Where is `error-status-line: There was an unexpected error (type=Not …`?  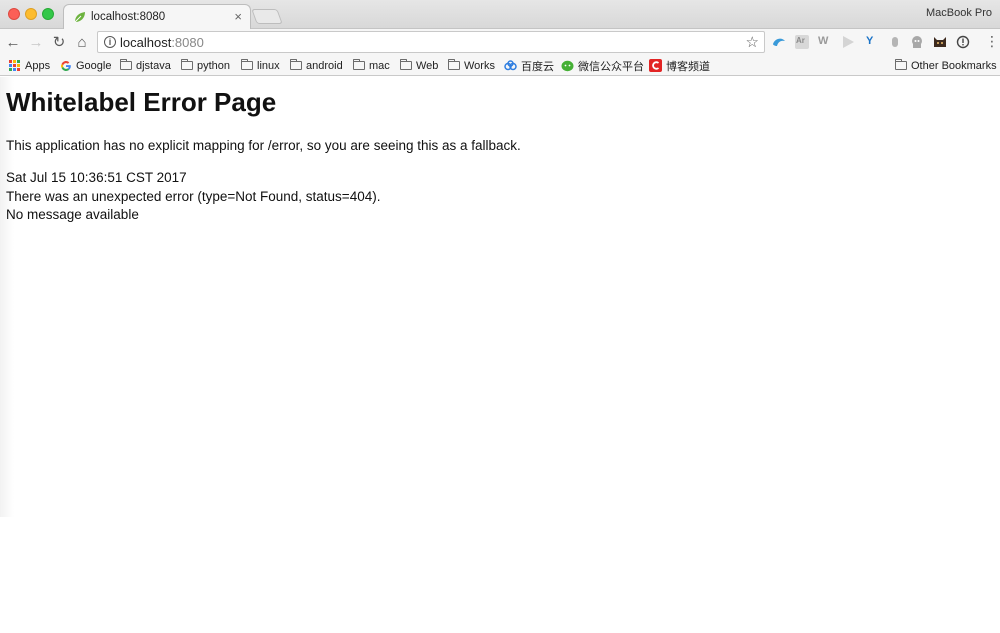
error-status-line: There was an unexpected error (type=Not … is located at coordinates (193, 196).